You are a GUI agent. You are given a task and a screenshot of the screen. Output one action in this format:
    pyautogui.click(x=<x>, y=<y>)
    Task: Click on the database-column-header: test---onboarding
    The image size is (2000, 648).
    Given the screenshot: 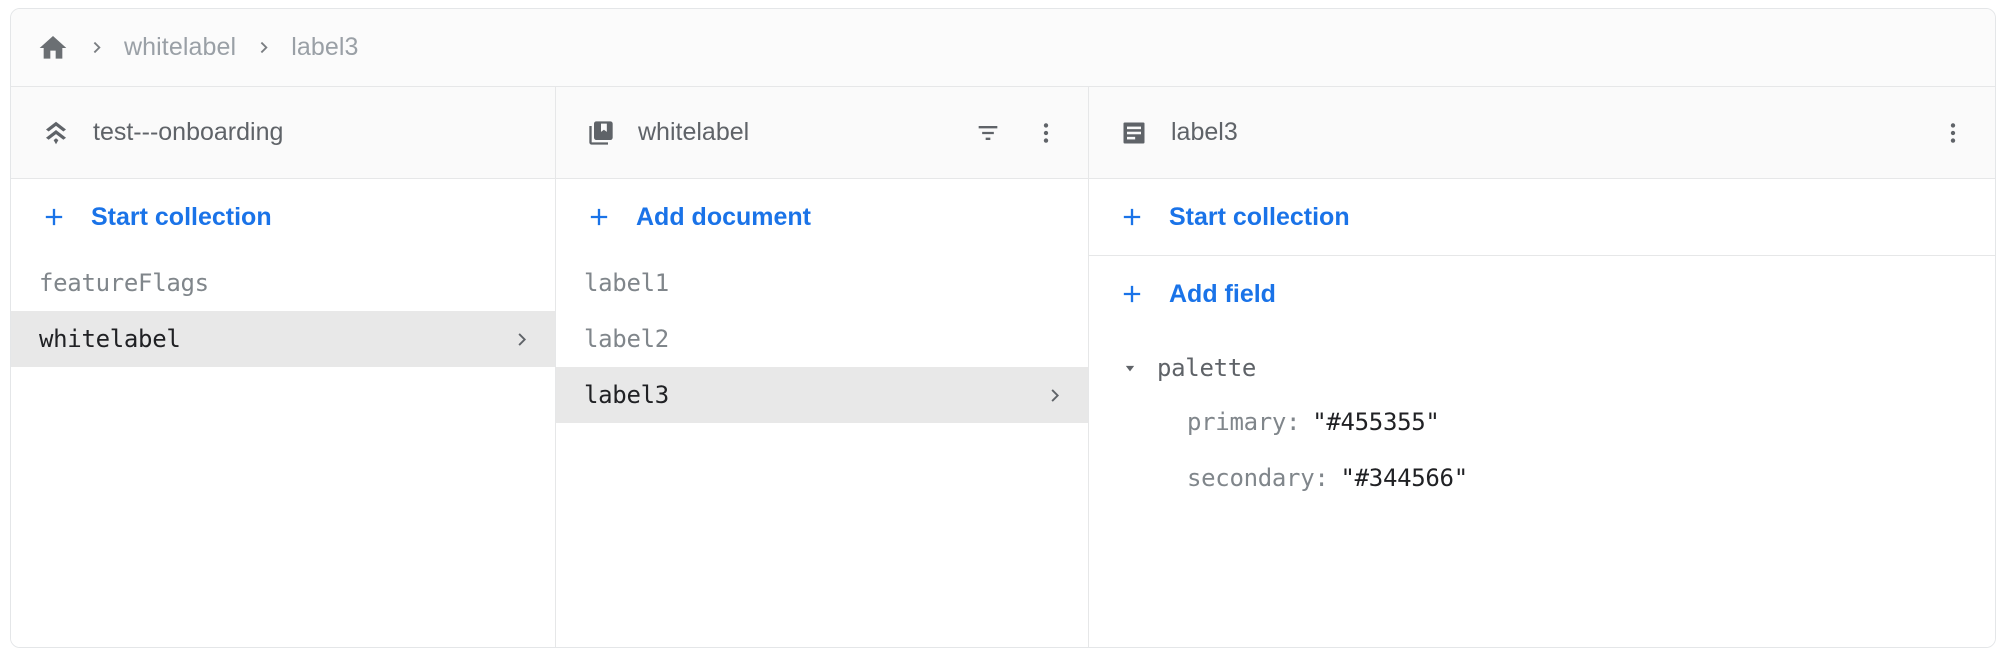 What is the action you would take?
    pyautogui.click(x=283, y=133)
    